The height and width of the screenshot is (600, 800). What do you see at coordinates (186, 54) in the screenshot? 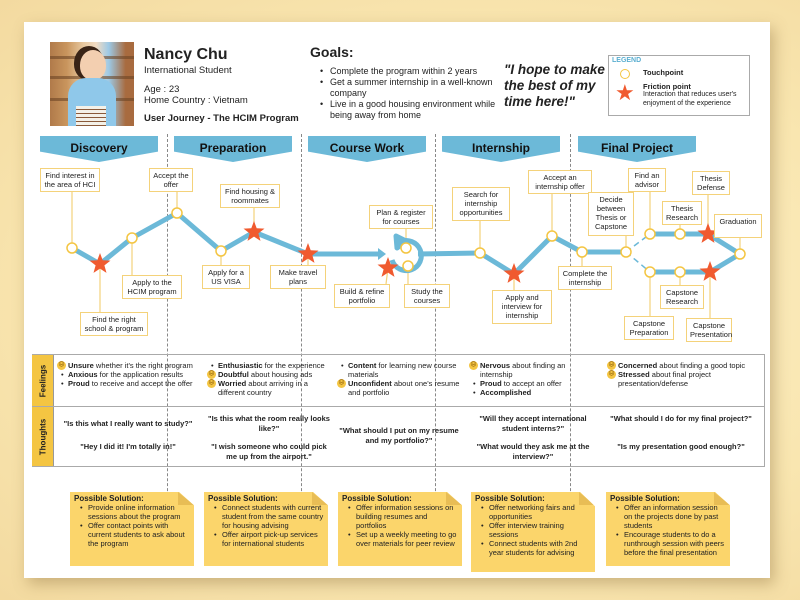
I see `persona-name: Nancy Chu` at bounding box center [186, 54].